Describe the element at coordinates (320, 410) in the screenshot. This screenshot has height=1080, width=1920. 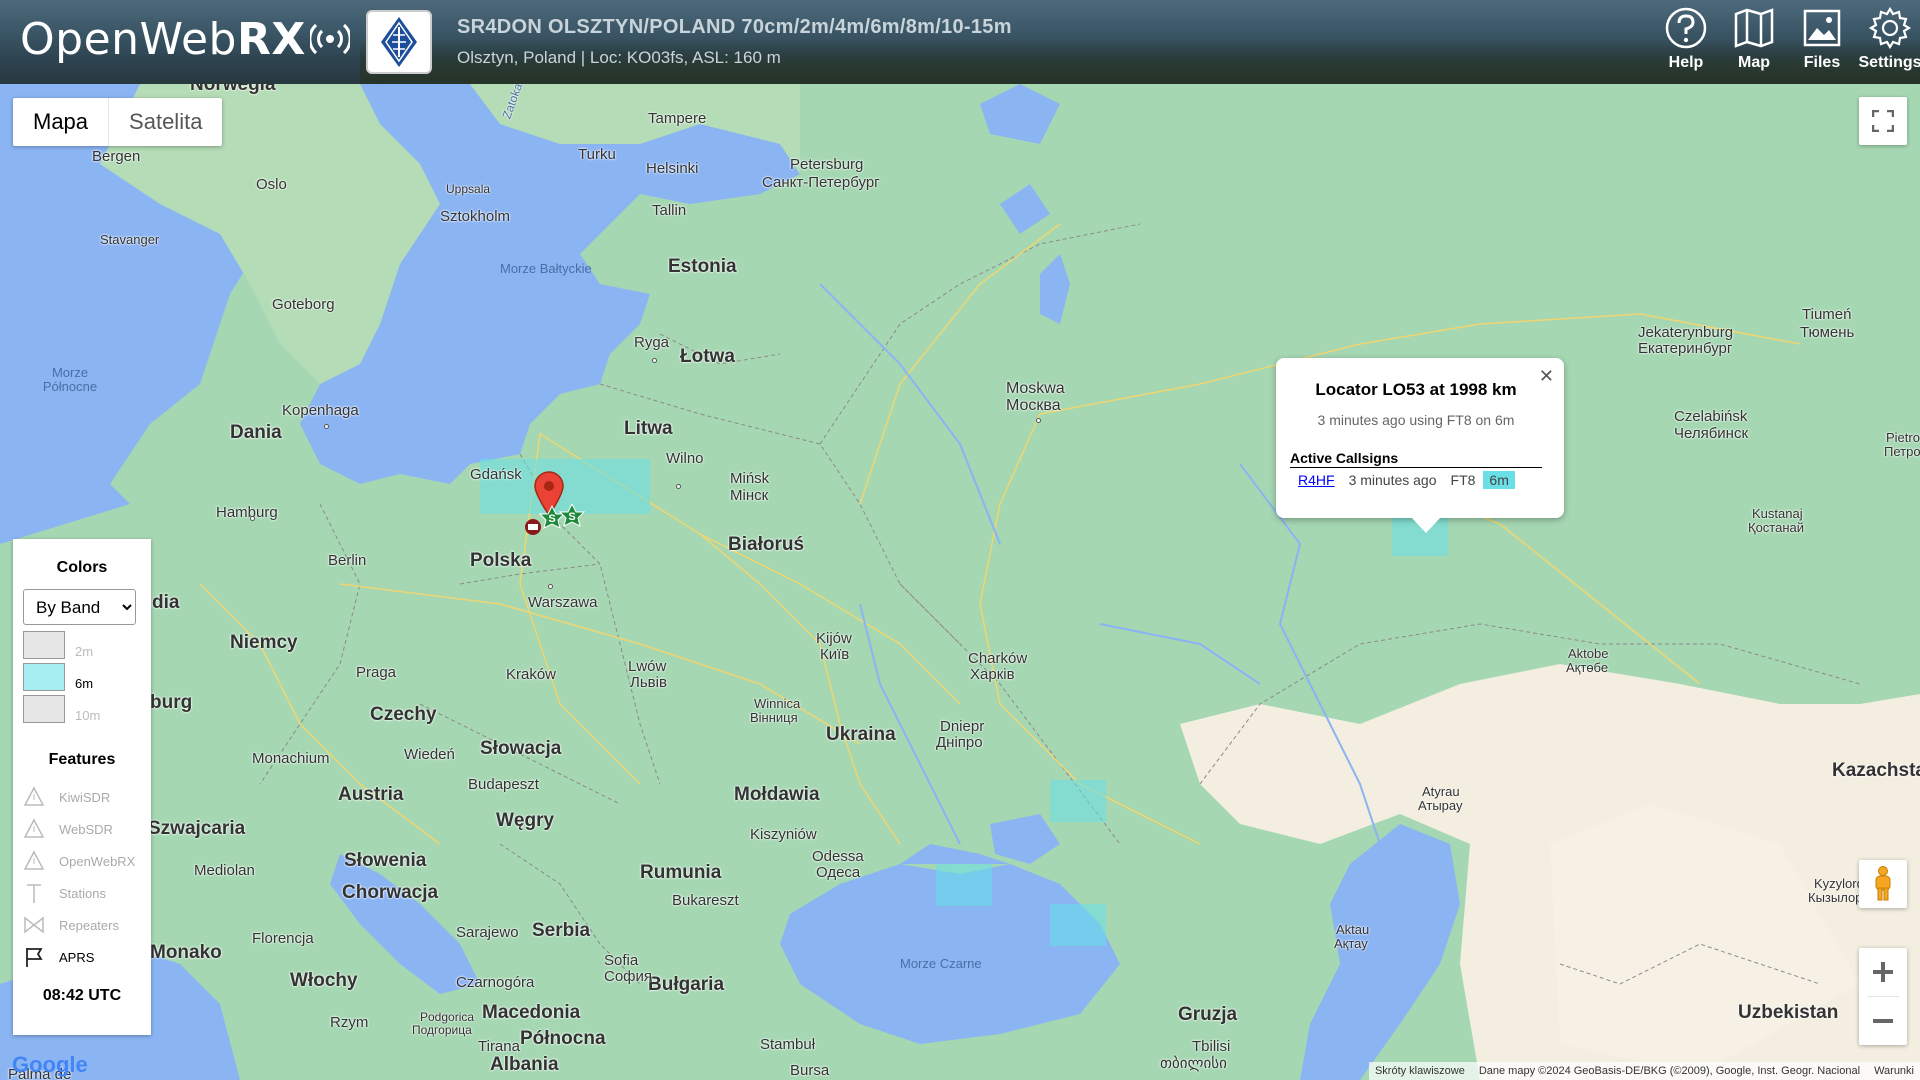
I see `city-label: Kopenhaga` at that location.